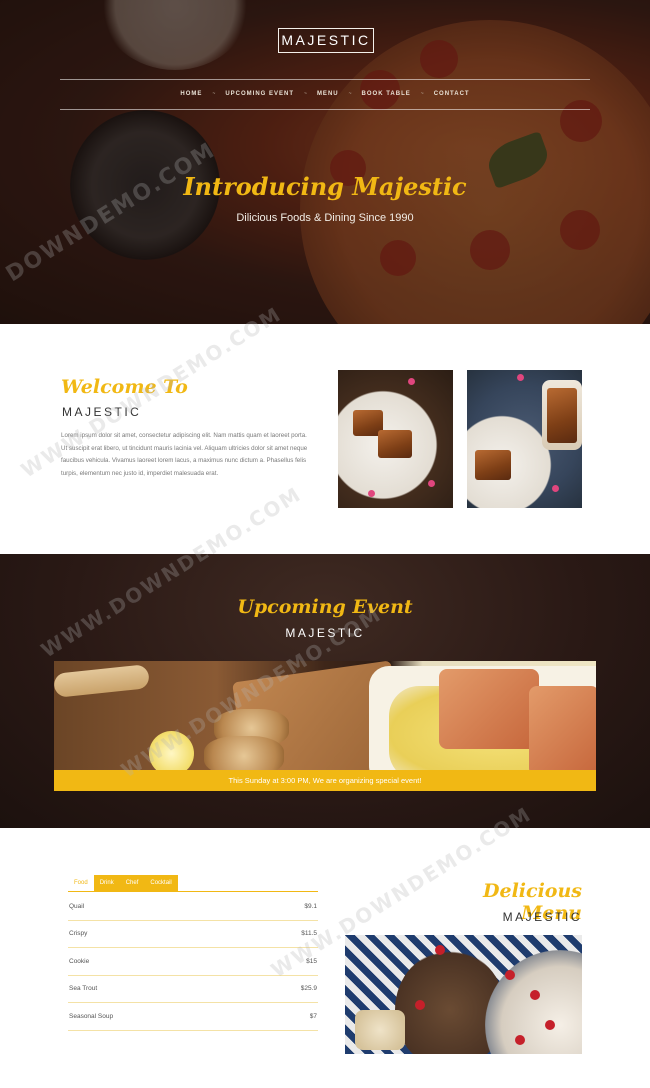  I want to click on nav-item-contact: CONTACT, so click(452, 94).